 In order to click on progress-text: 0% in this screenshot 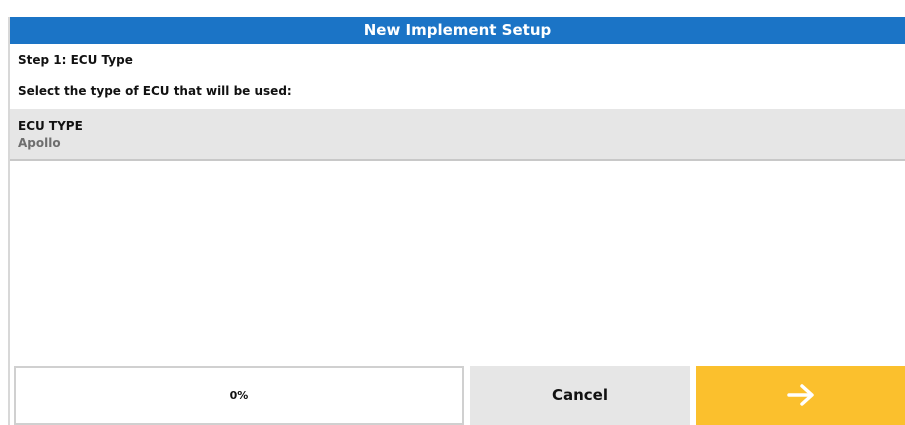, I will do `click(239, 395)`.